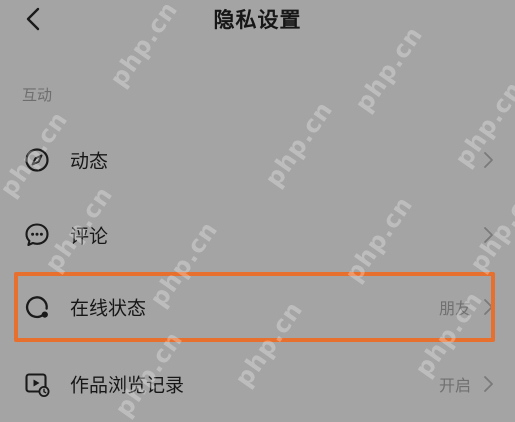 Image resolution: width=515 pixels, height=422 pixels. I want to click on setting-label: 动态, so click(89, 161).